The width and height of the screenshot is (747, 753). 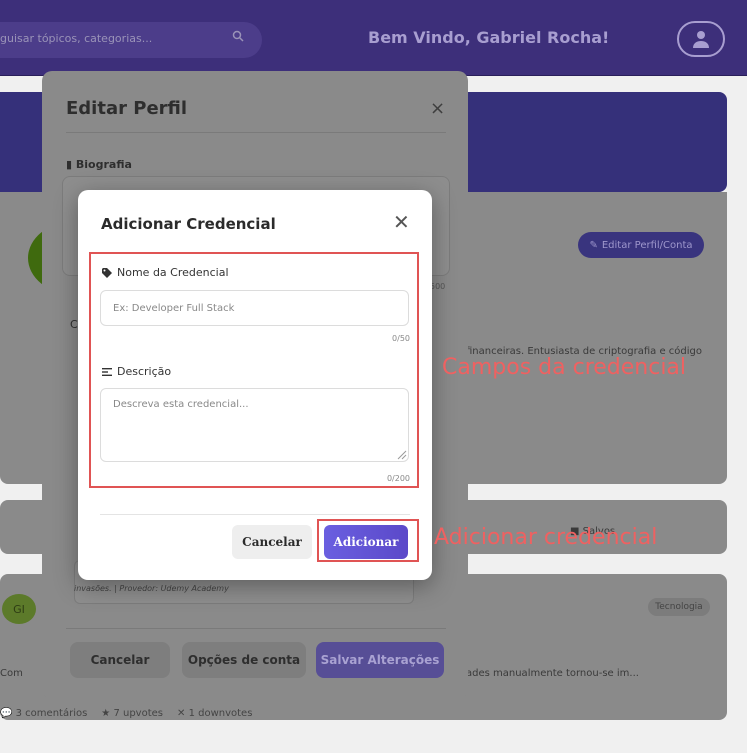 What do you see at coordinates (127, 108) in the screenshot?
I see `edit-profile-title: Editar Perfil` at bounding box center [127, 108].